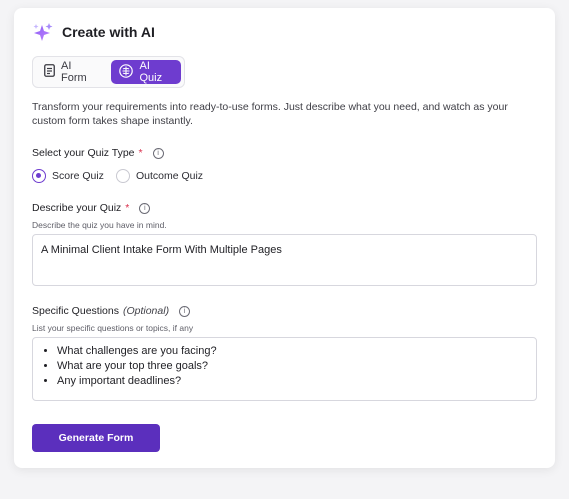  Describe the element at coordinates (169, 176) in the screenshot. I see `outcome-quiz-label: Outcome Quiz` at that location.